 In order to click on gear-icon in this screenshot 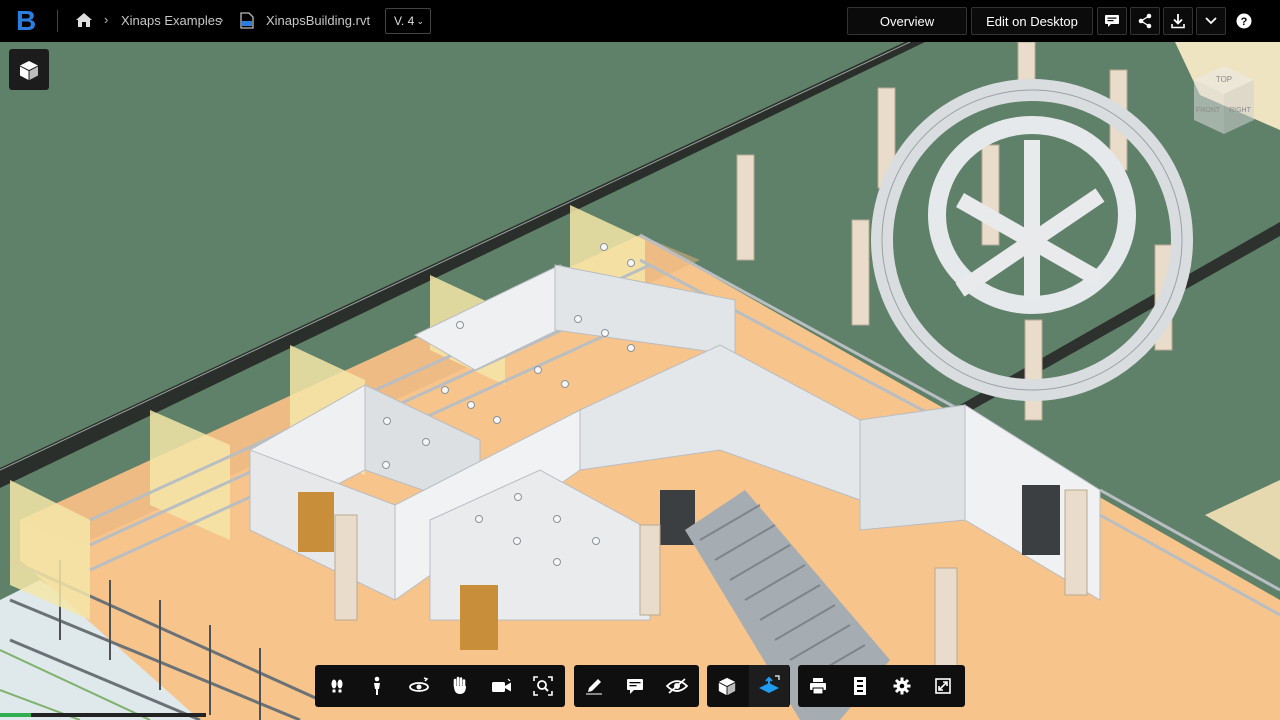, I will do `click(902, 686)`.